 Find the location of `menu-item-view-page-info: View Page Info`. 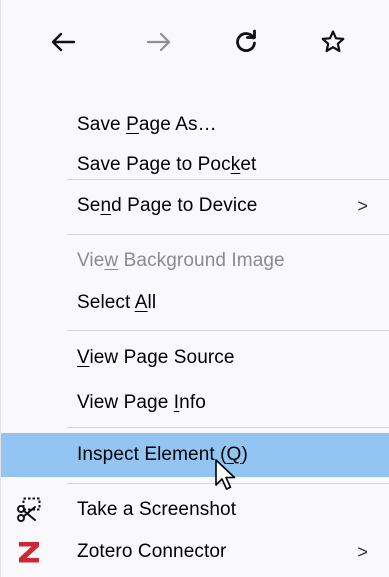

menu-item-view-page-info: View Page Info is located at coordinates (195, 403).